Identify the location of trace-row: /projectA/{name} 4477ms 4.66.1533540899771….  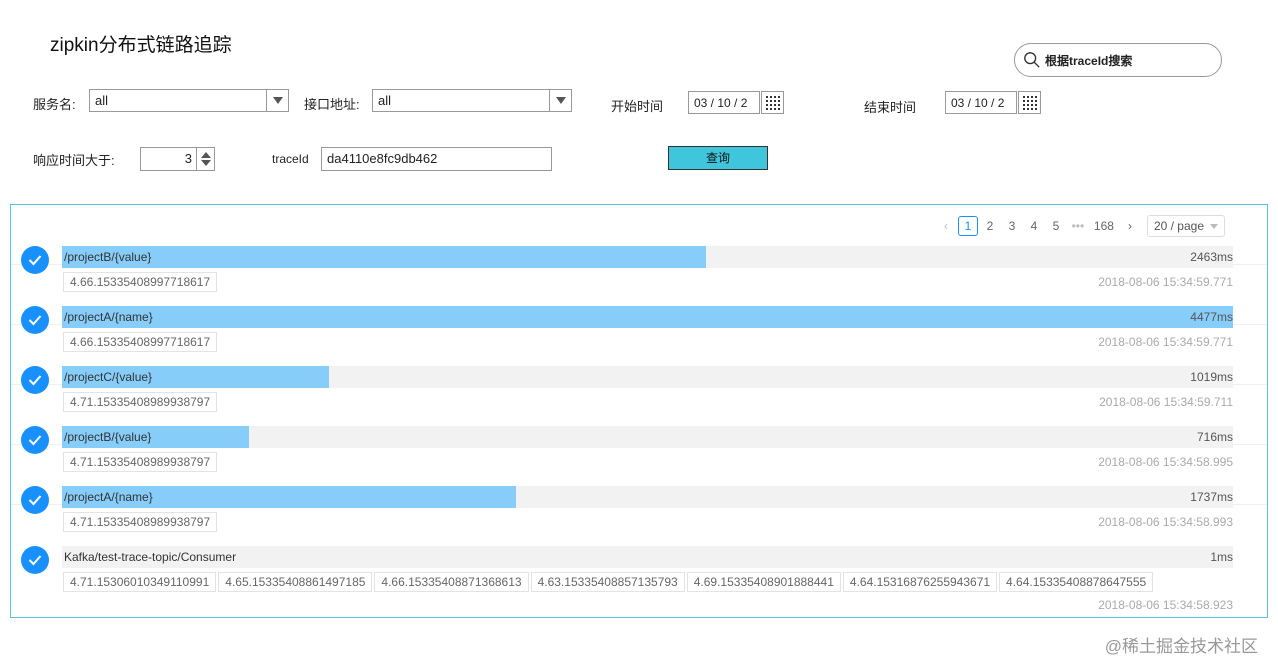
(639, 308).